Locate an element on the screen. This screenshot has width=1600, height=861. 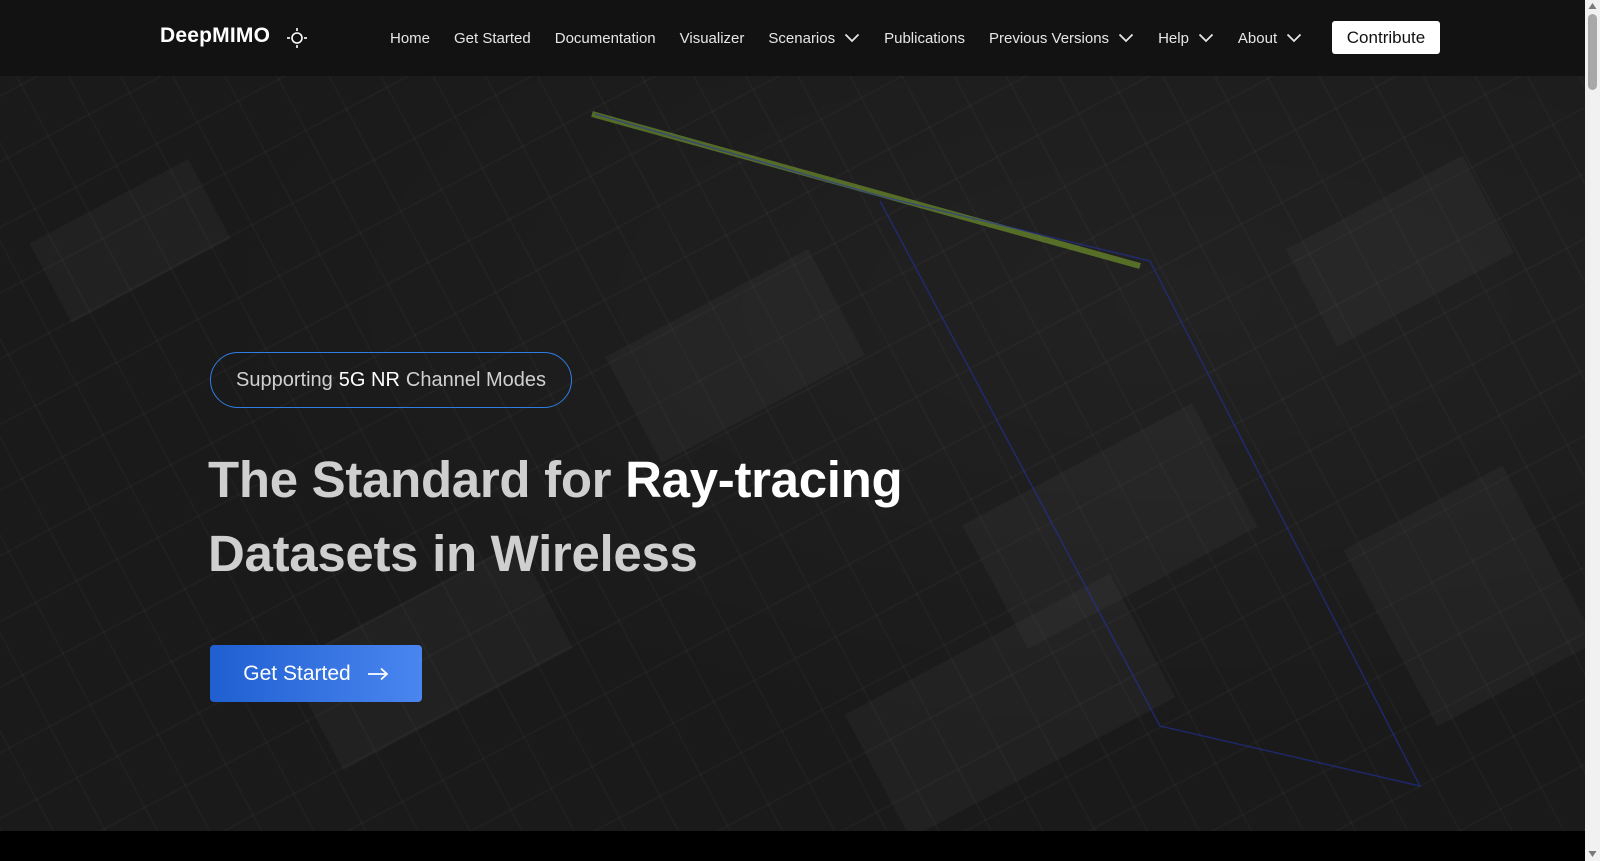
nav-previous-versions: Previous Versions is located at coordinates (1061, 38).